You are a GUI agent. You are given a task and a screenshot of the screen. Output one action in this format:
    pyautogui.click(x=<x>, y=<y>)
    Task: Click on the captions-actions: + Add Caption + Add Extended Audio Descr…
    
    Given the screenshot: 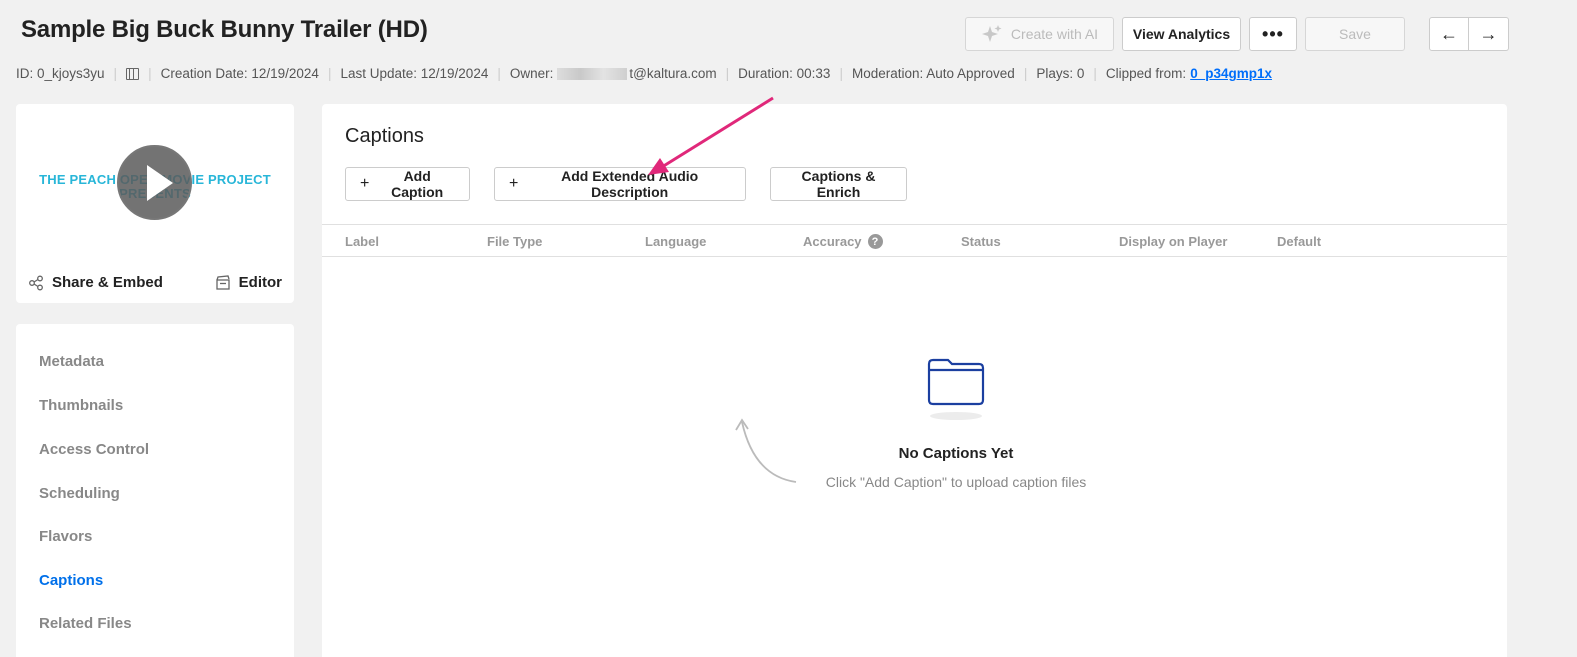 What is the action you would take?
    pyautogui.click(x=626, y=184)
    